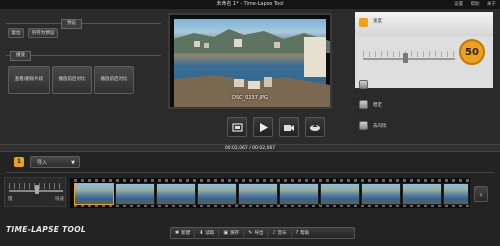 The image size is (500, 246). I want to click on help-icon: ?, so click(297, 233).